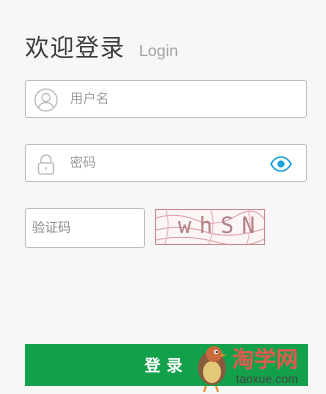  Describe the element at coordinates (46, 100) in the screenshot. I see `user-icon` at that location.